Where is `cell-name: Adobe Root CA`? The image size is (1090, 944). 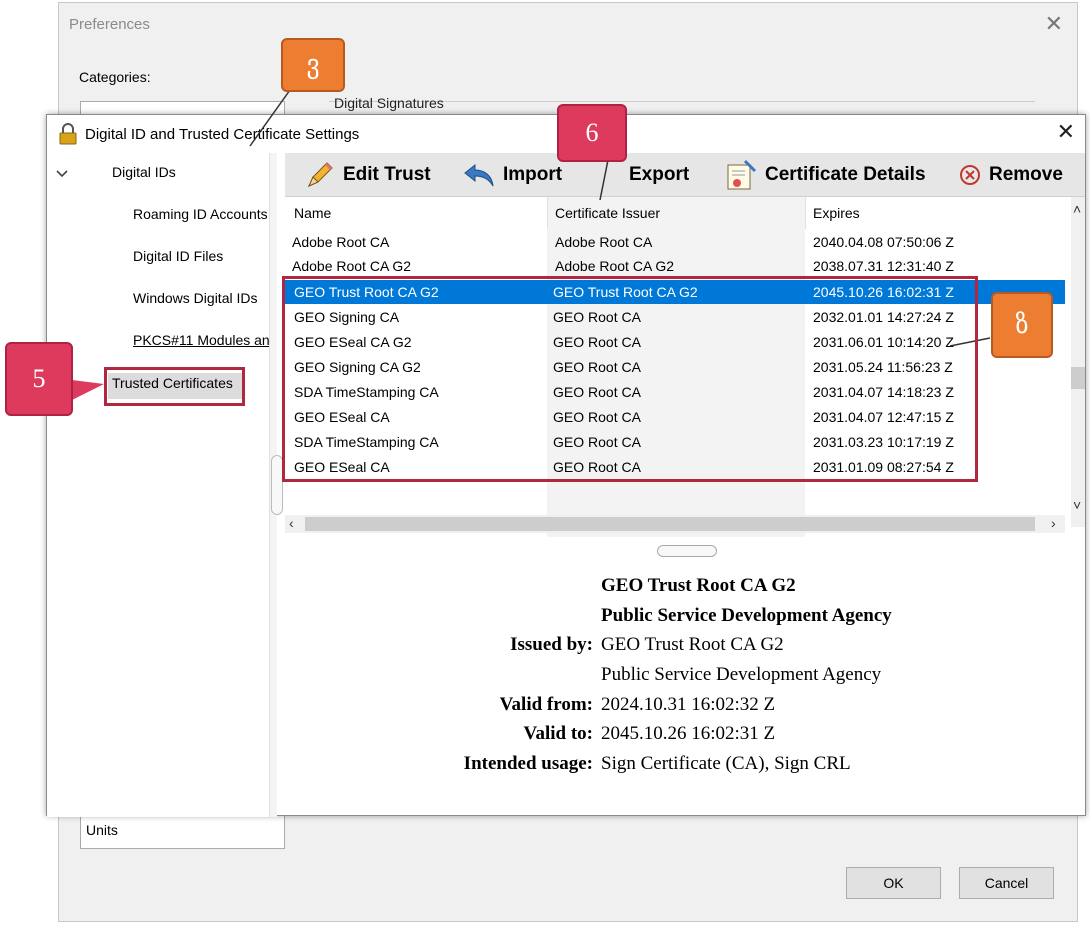 cell-name: Adobe Root CA is located at coordinates (341, 242).